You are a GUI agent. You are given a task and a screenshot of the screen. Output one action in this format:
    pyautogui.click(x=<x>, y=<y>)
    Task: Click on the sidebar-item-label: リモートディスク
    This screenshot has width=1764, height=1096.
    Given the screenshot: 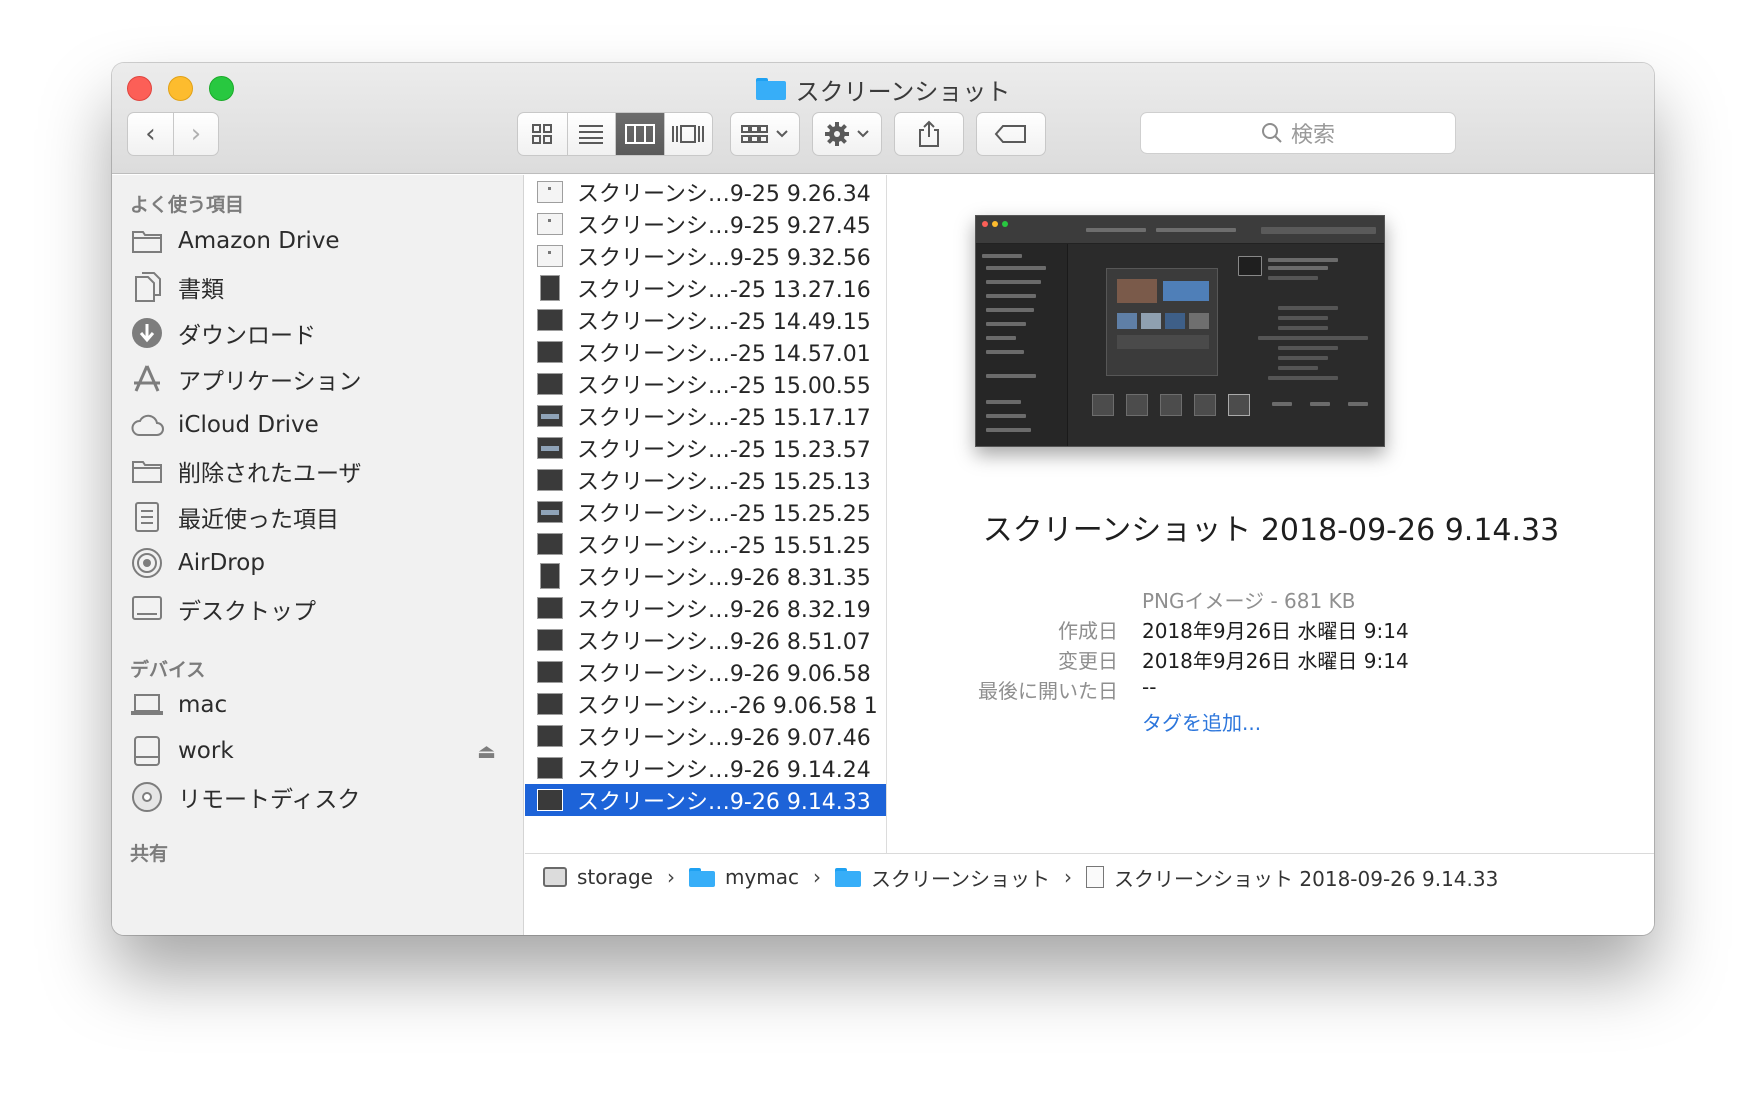 What is the action you would take?
    pyautogui.click(x=269, y=800)
    